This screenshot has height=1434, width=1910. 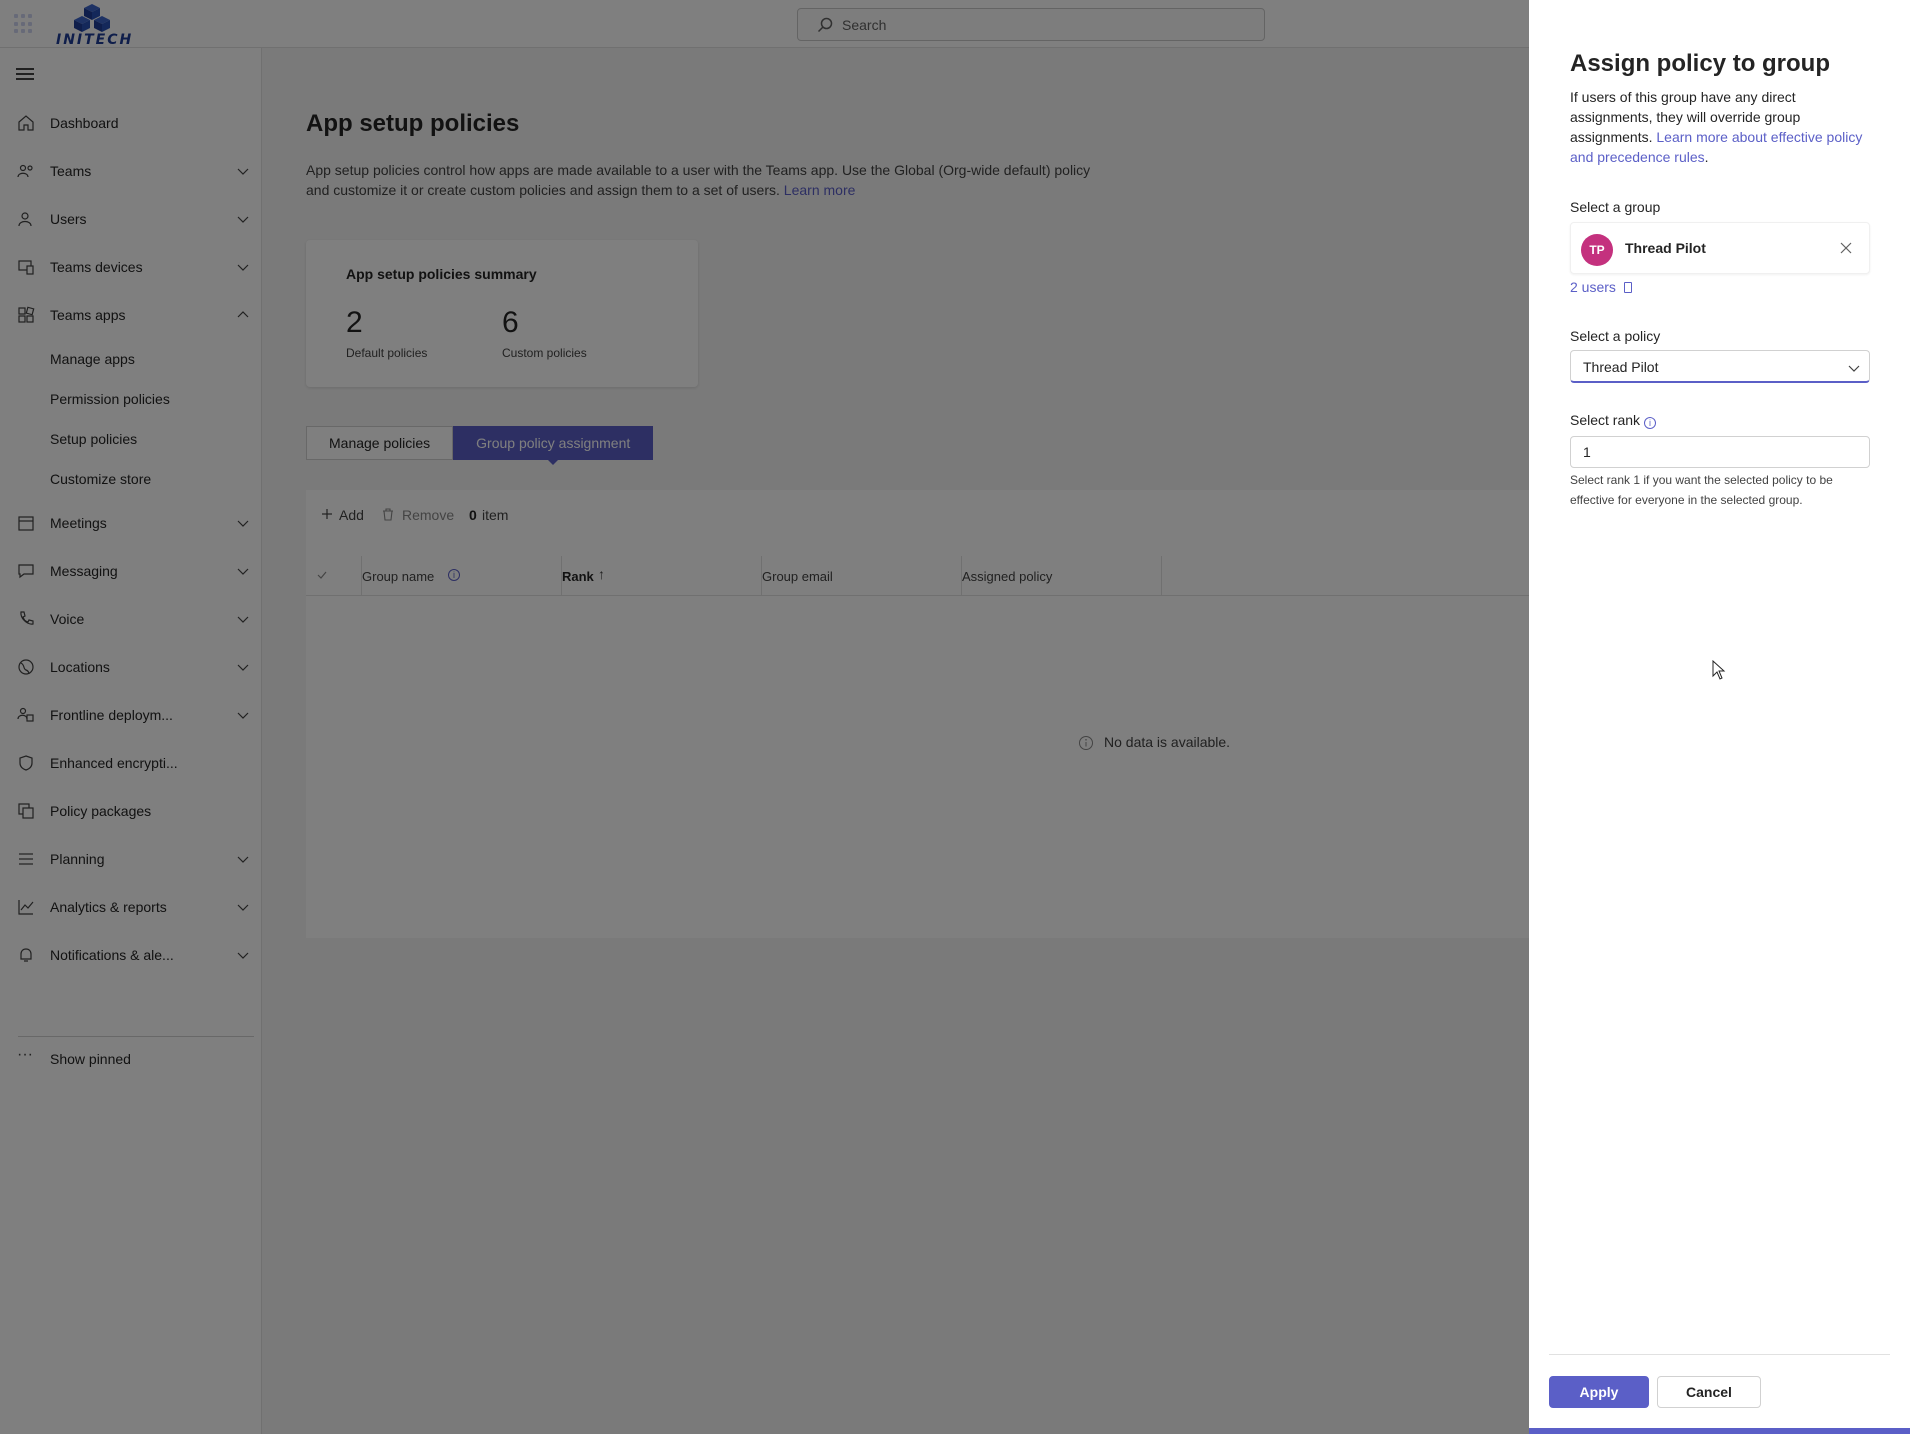 I want to click on select-policy-label: Select a policy, so click(x=1615, y=336).